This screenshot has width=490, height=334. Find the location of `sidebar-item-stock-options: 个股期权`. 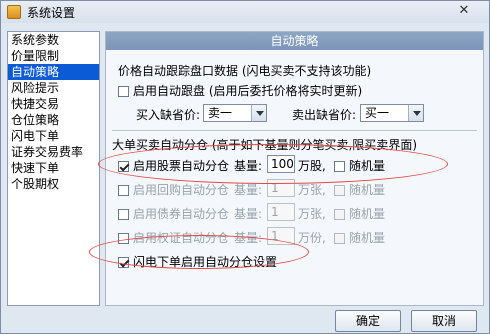

sidebar-item-stock-options: 个股期权 is located at coordinates (53, 184).